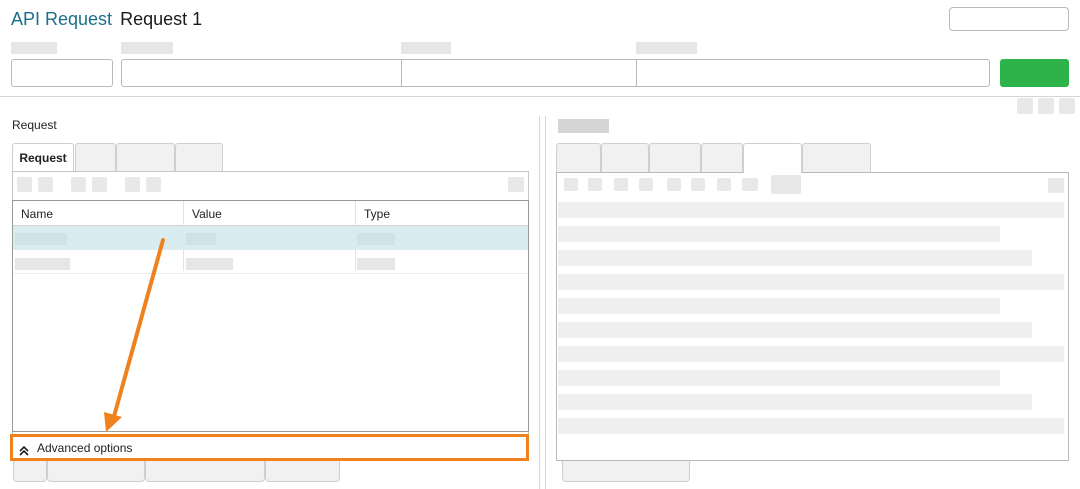 This screenshot has width=1080, height=489. I want to click on advanced-options-label: Advanced options, so click(85, 447).